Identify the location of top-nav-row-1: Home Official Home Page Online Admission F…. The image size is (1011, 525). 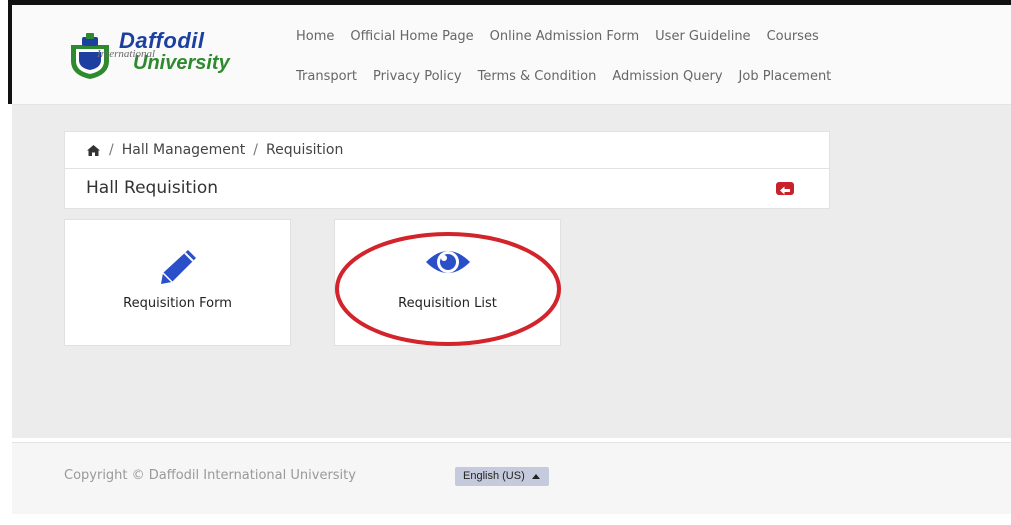
(565, 36).